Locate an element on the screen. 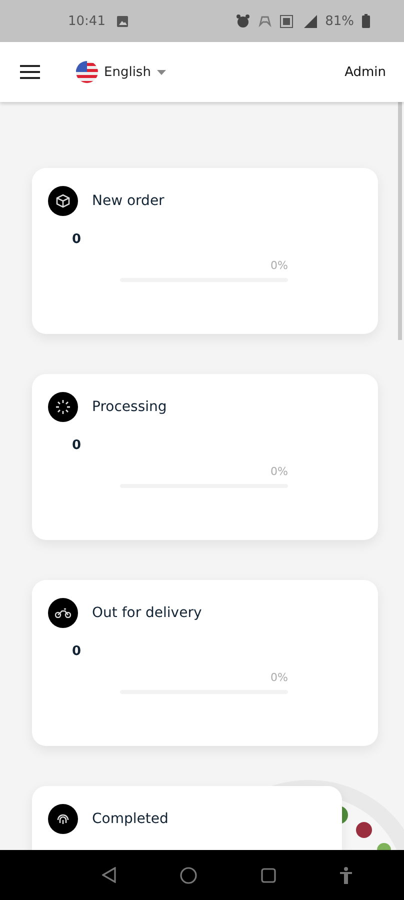 This screenshot has height=900, width=404. flag-icon is located at coordinates (87, 72).